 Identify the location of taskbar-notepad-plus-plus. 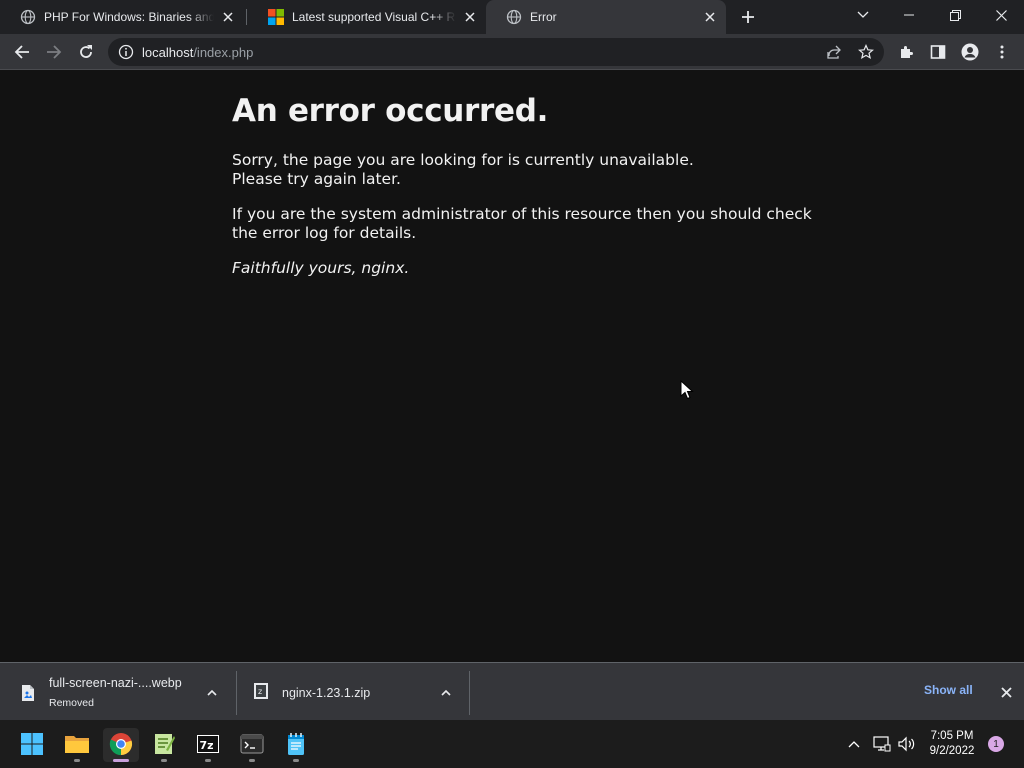
(164, 745).